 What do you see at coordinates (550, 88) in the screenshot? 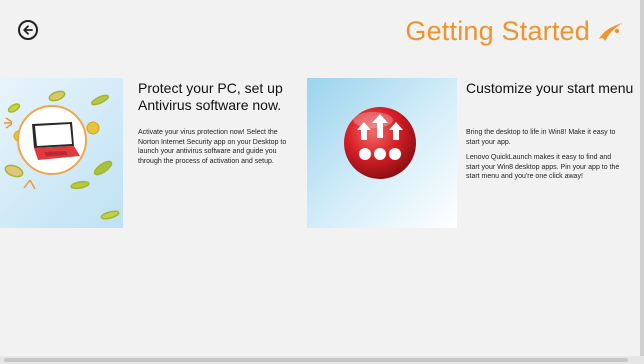
I see `quicklaunch-heading: Customize your start menu` at bounding box center [550, 88].